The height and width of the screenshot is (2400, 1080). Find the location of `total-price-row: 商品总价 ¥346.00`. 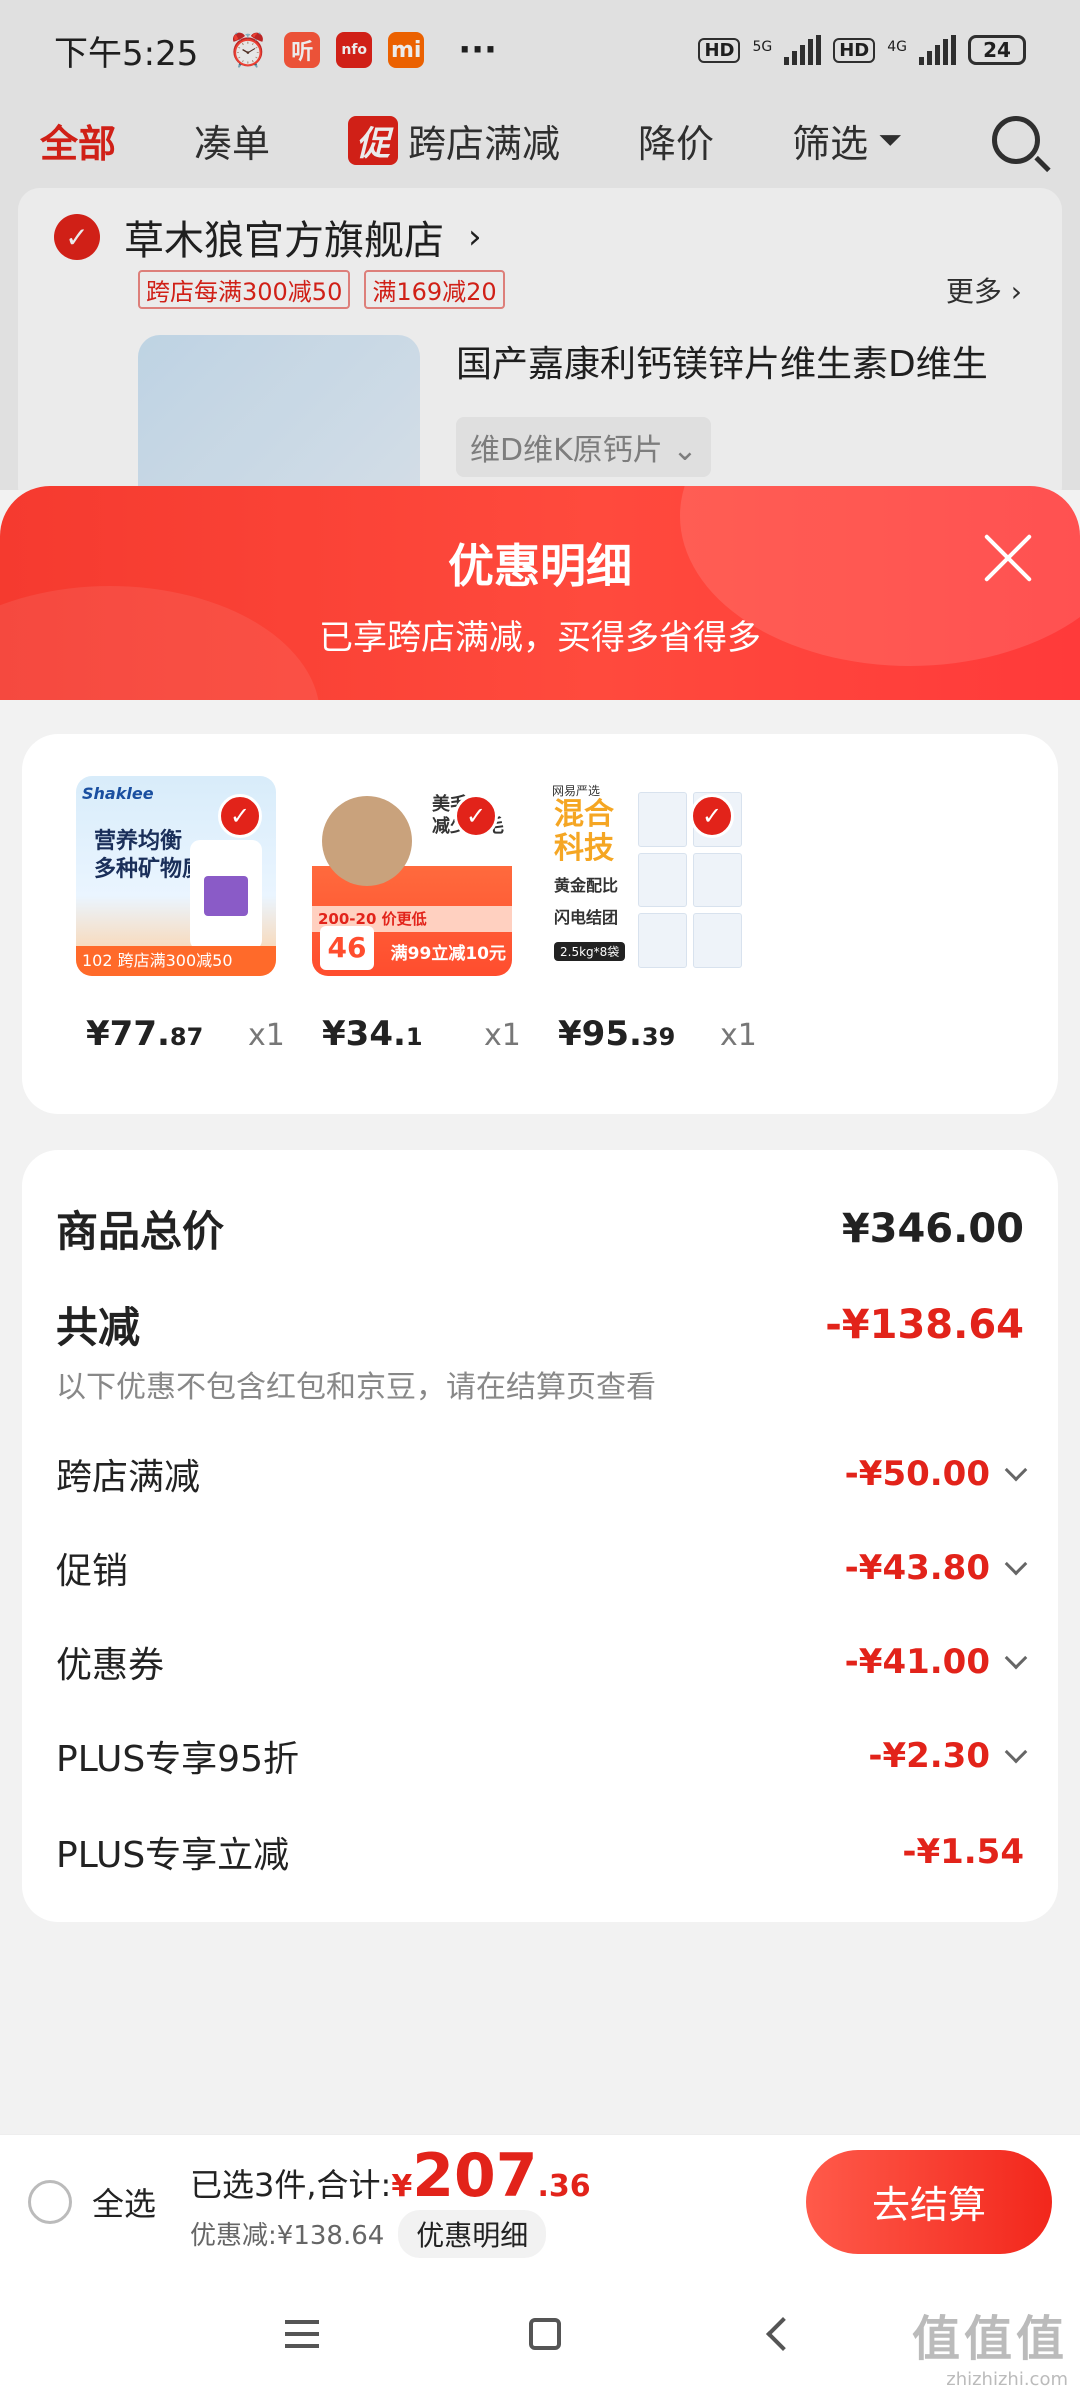

total-price-row: 商品总价 ¥346.00 is located at coordinates (540, 1228).